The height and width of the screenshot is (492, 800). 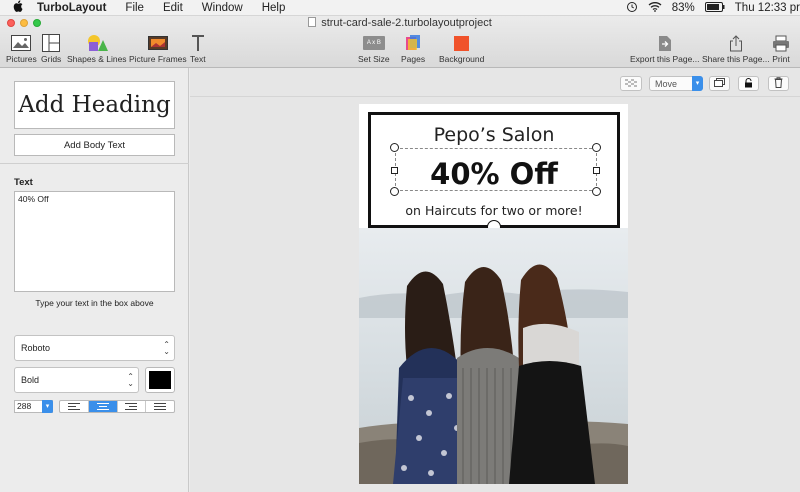 What do you see at coordinates (71, 8) in the screenshot?
I see `menu-app-name: TurboLayout` at bounding box center [71, 8].